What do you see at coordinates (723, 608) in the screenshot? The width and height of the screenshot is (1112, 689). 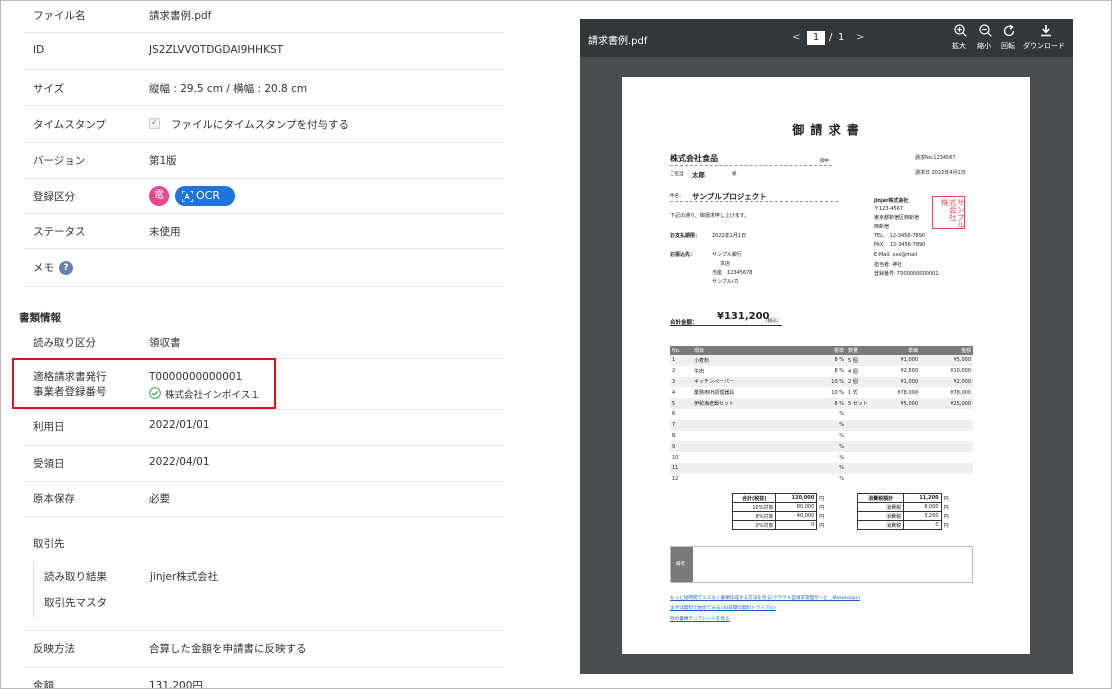 I see `promo-link: まずは無料で始めてみる(30日間の無料トライアル)` at bounding box center [723, 608].